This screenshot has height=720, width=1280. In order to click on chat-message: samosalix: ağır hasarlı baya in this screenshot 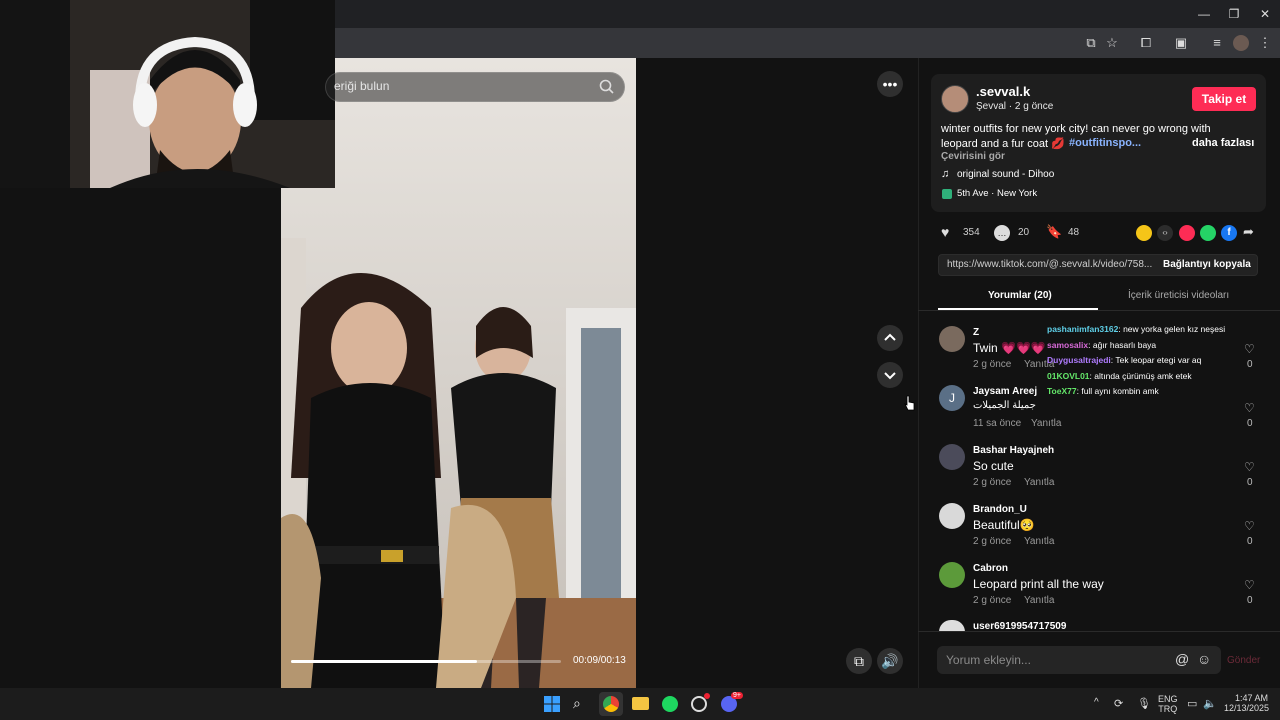, I will do `click(1101, 345)`.